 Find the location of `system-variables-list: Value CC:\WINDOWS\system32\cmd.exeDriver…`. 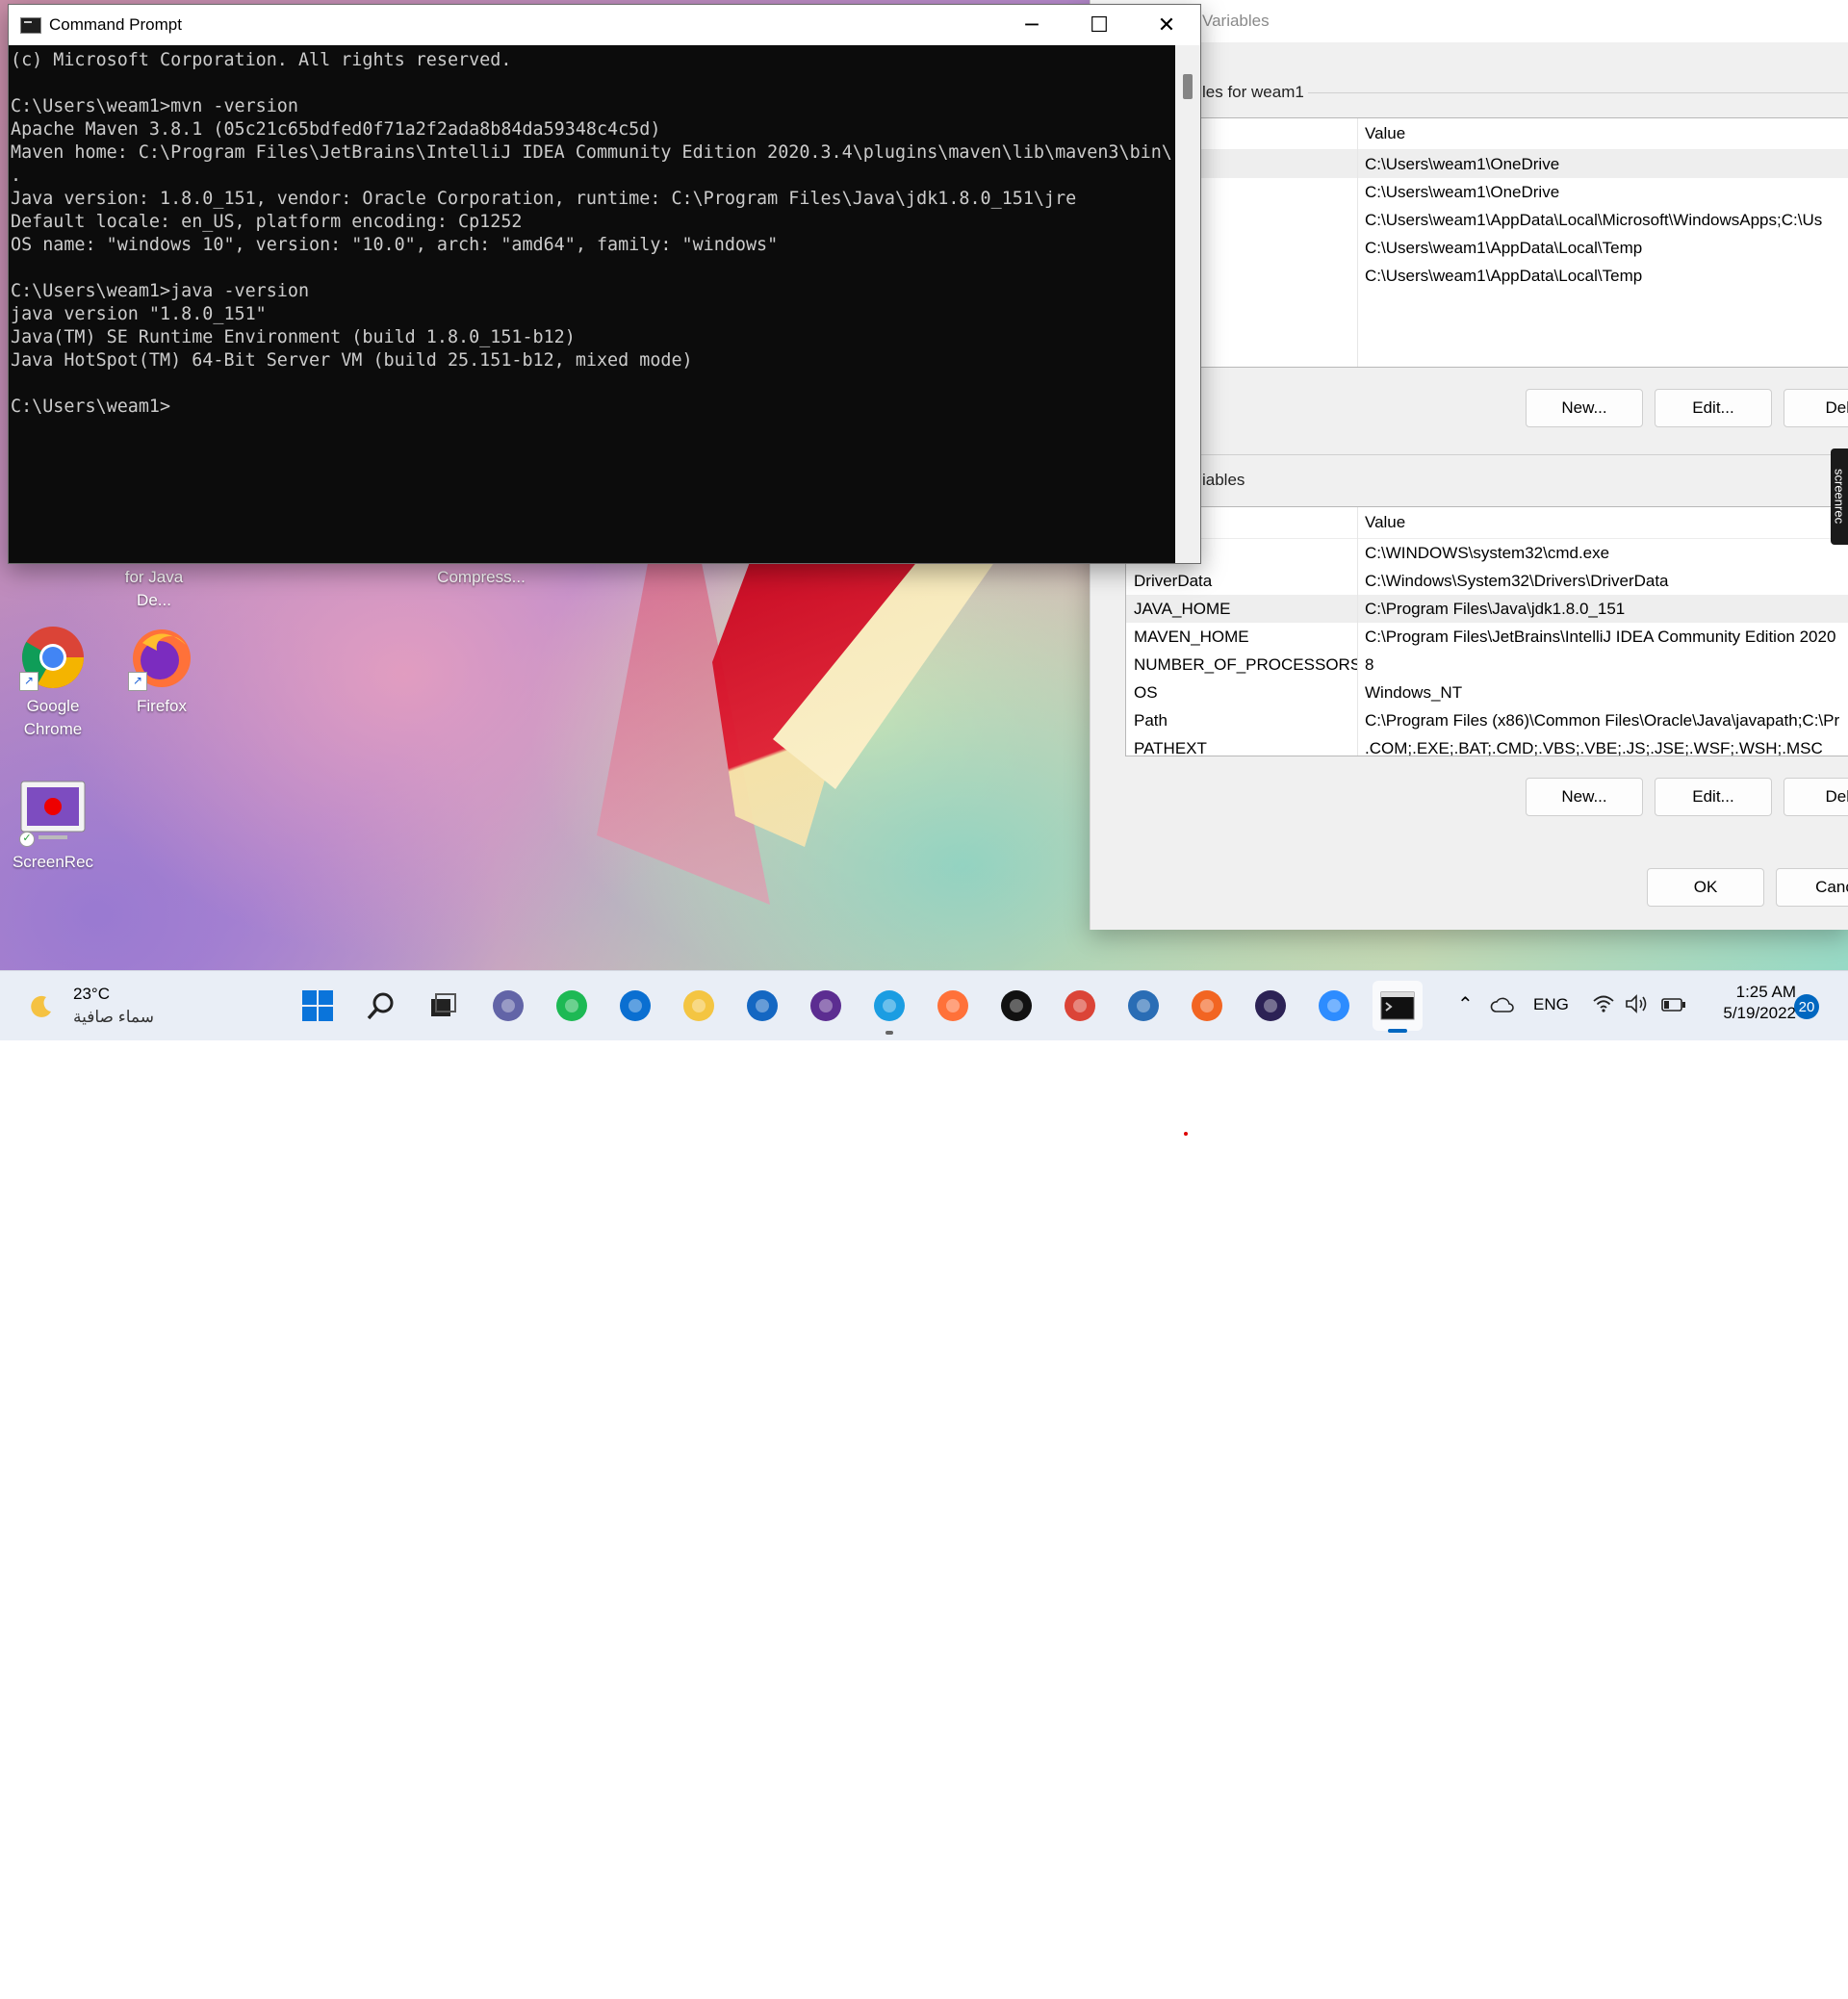

system-variables-list: Value CC:\WINDOWS\system32\cmd.exeDriver… is located at coordinates (1486, 631).